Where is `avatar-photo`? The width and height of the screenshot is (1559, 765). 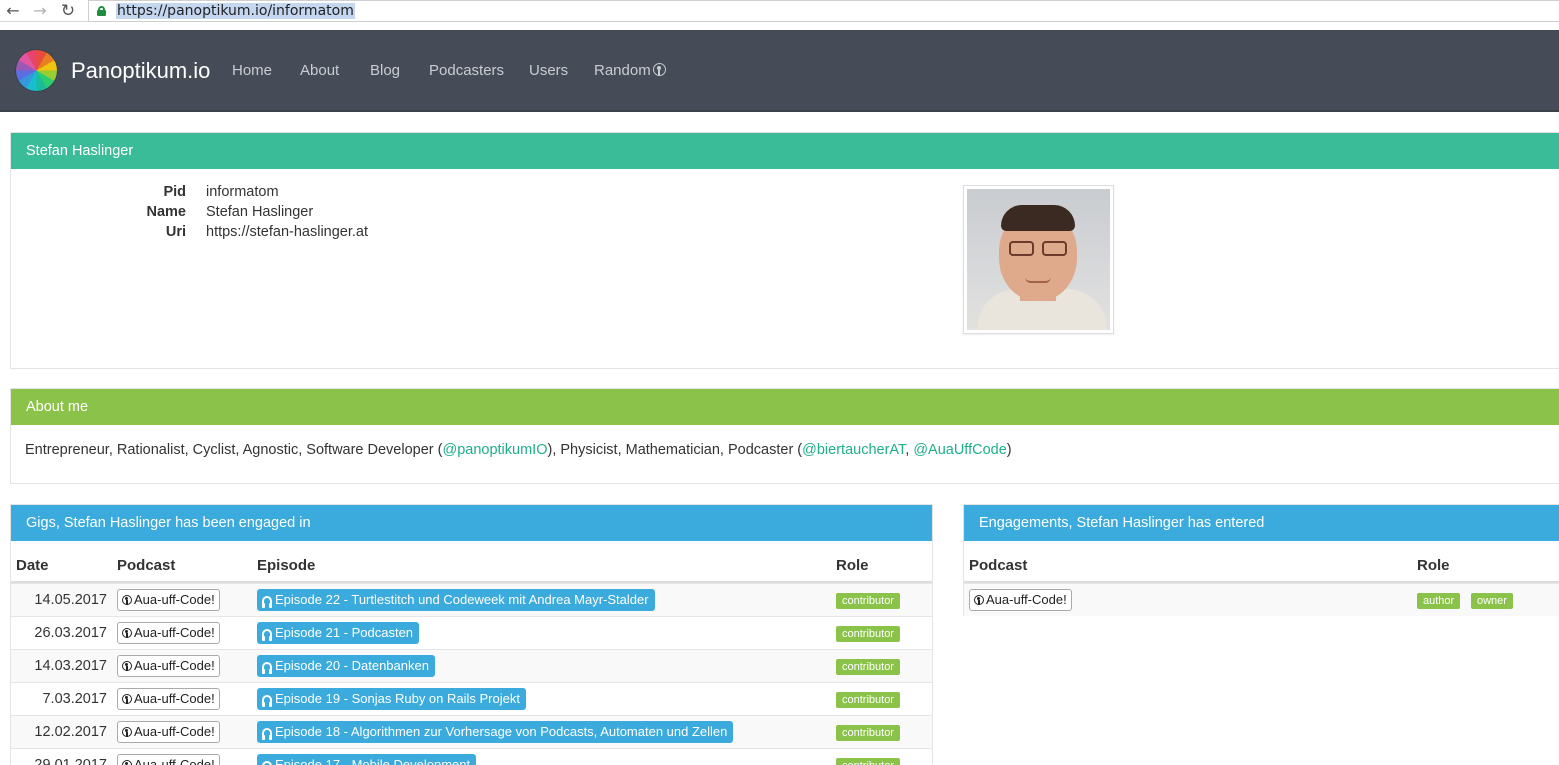 avatar-photo is located at coordinates (1038, 259).